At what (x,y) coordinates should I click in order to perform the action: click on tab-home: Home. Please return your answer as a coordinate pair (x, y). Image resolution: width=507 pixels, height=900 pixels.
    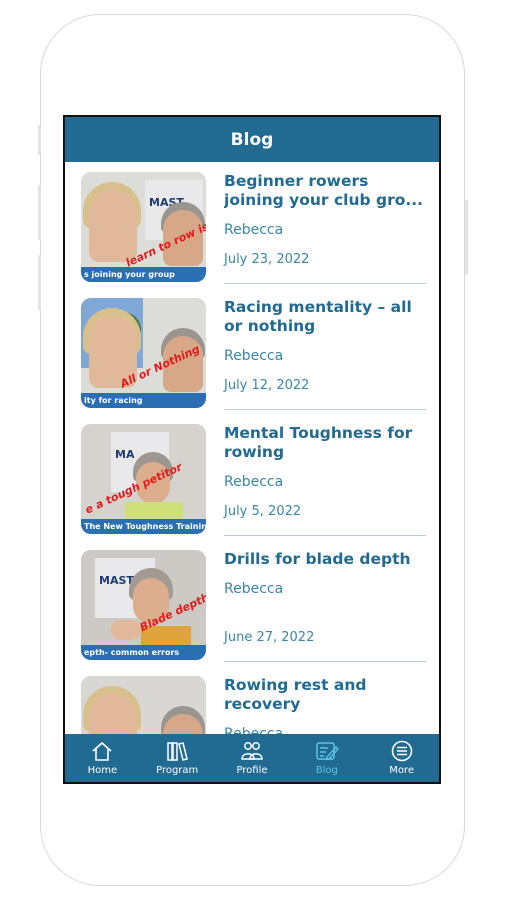
    Looking at the image, I should click on (102, 758).